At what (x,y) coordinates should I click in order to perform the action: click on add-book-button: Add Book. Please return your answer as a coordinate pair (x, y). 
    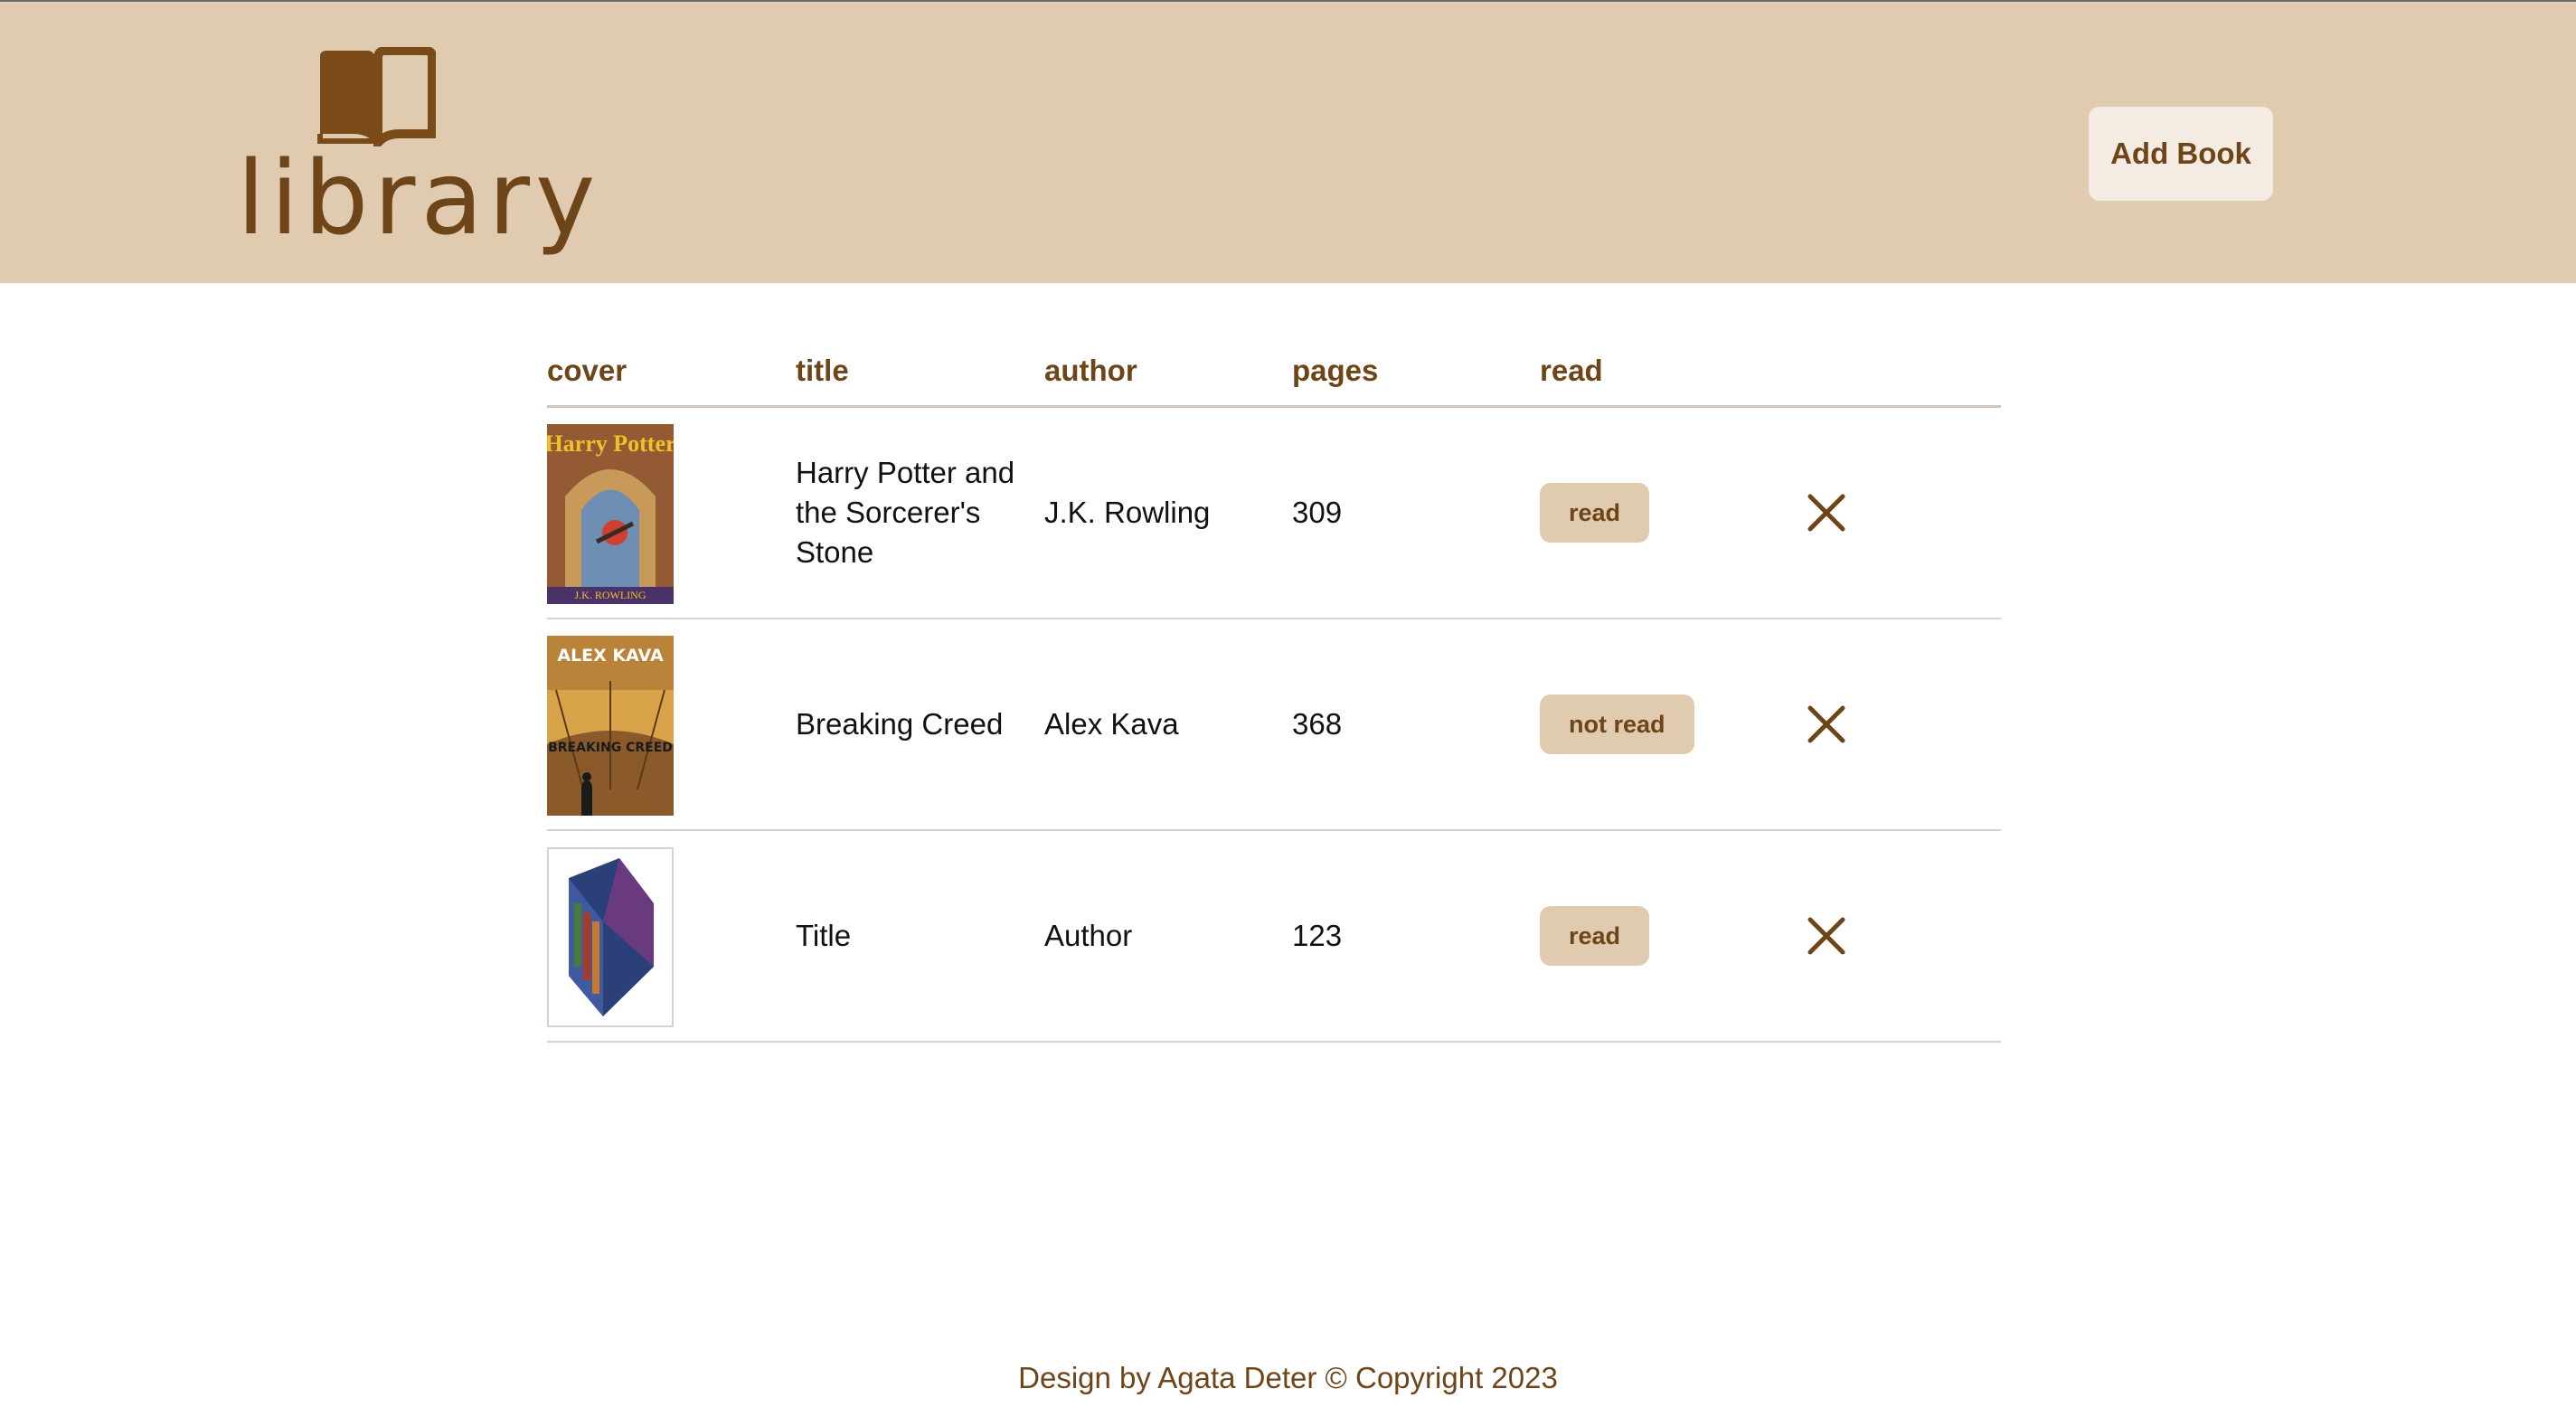
    Looking at the image, I should click on (2181, 154).